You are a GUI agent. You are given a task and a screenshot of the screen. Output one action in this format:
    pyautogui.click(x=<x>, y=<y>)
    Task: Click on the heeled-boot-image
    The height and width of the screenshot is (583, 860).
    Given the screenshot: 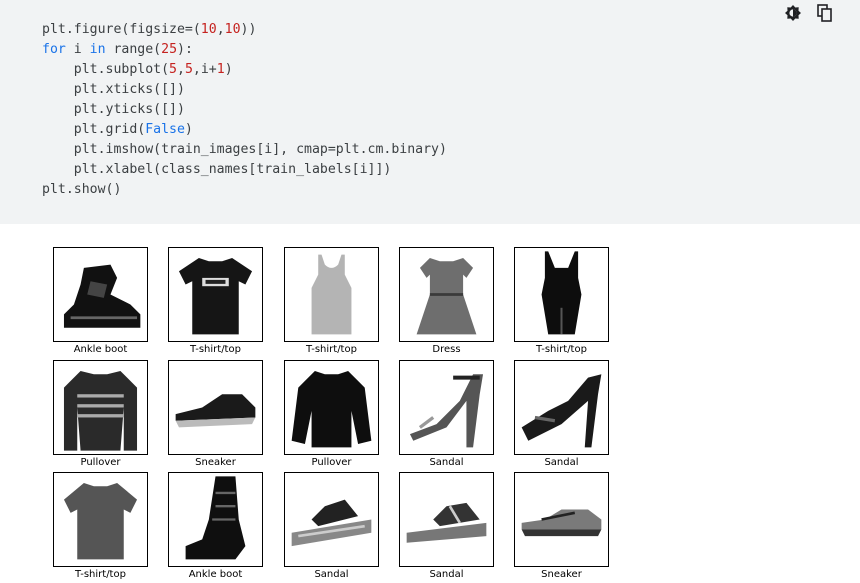 What is the action you would take?
    pyautogui.click(x=215, y=519)
    